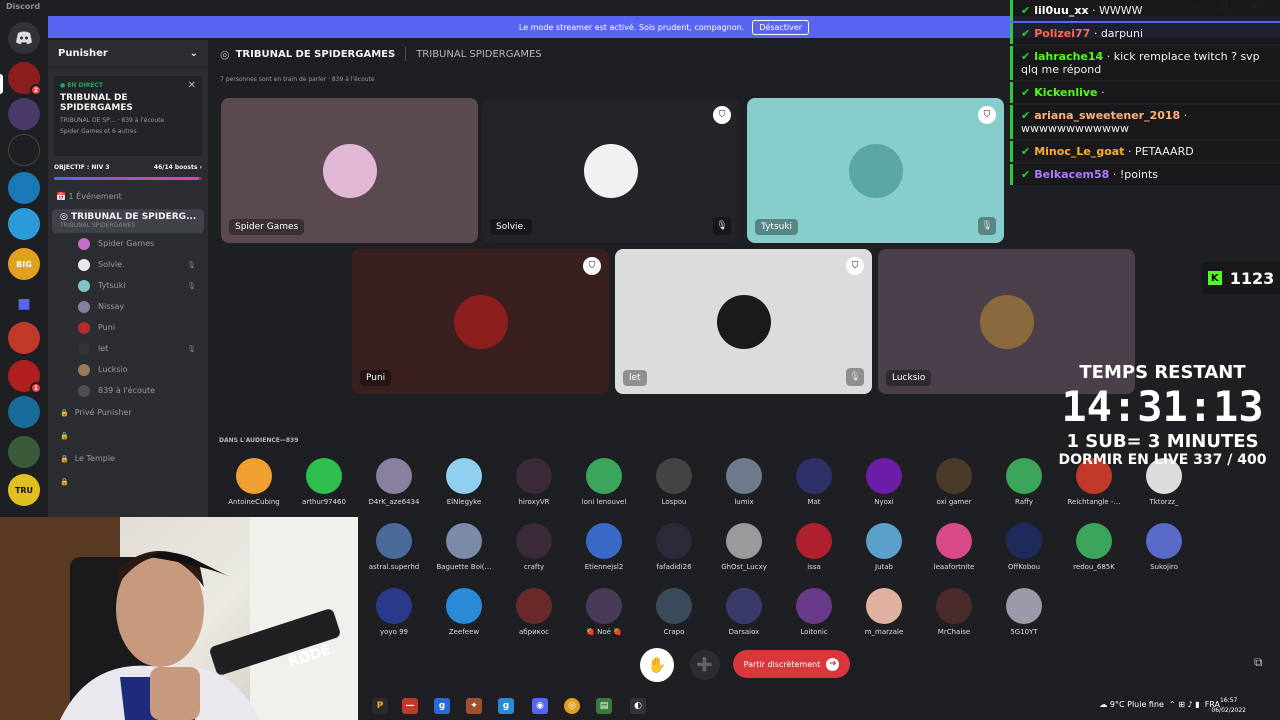 This screenshot has width=1280, height=720. Describe the element at coordinates (192, 85) in the screenshot. I see `close-icon: ✕` at that location.